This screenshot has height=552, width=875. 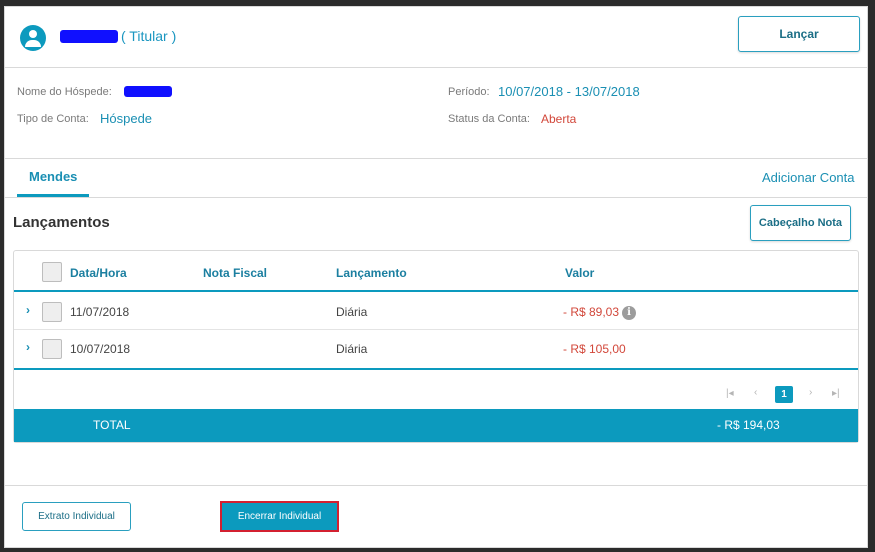 I want to click on period-value: 10/07/2018 - 13/07/2018, so click(x=569, y=91).